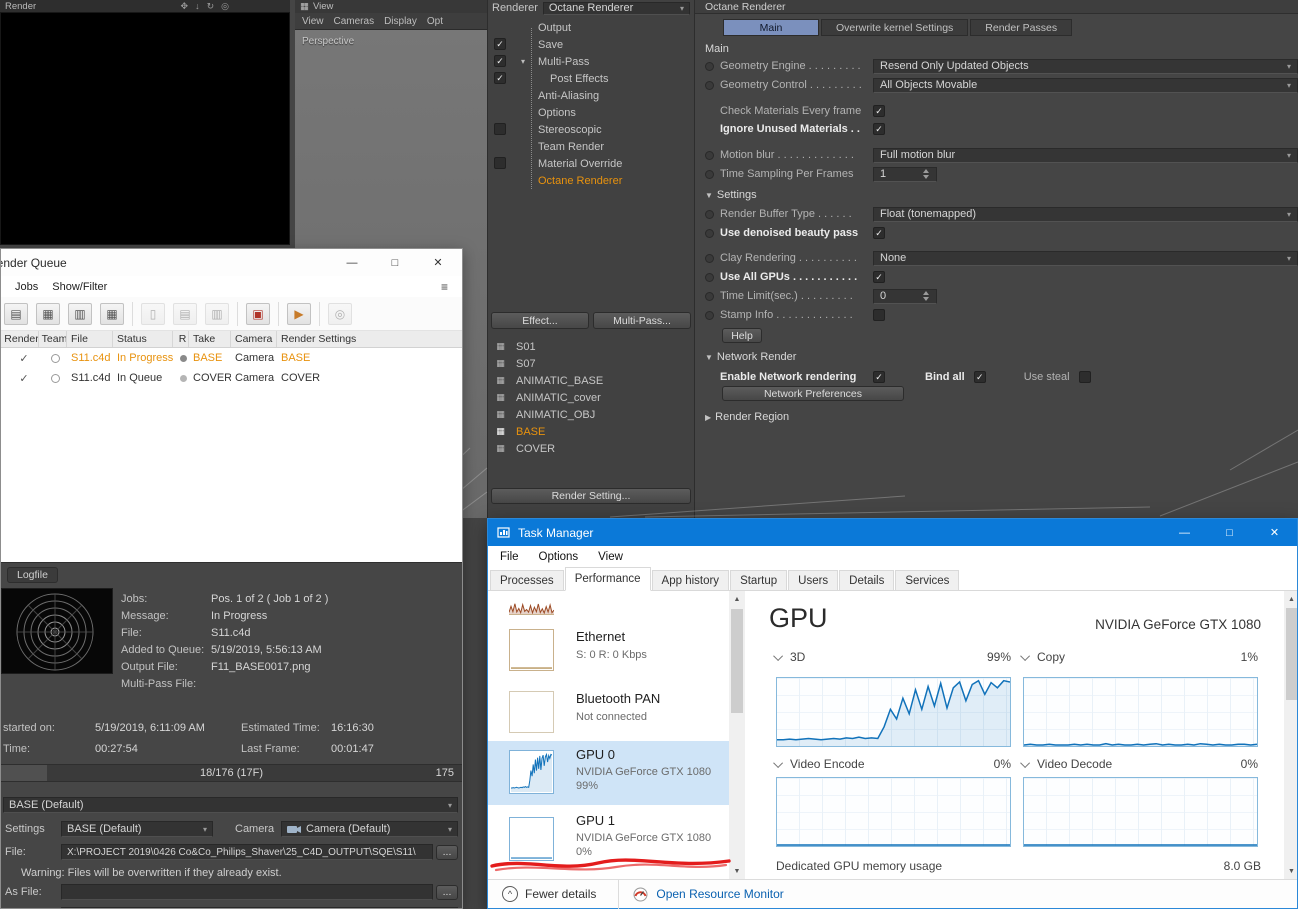 The width and height of the screenshot is (1298, 909). What do you see at coordinates (591, 27) in the screenshot?
I see `tree-item-output: Output` at bounding box center [591, 27].